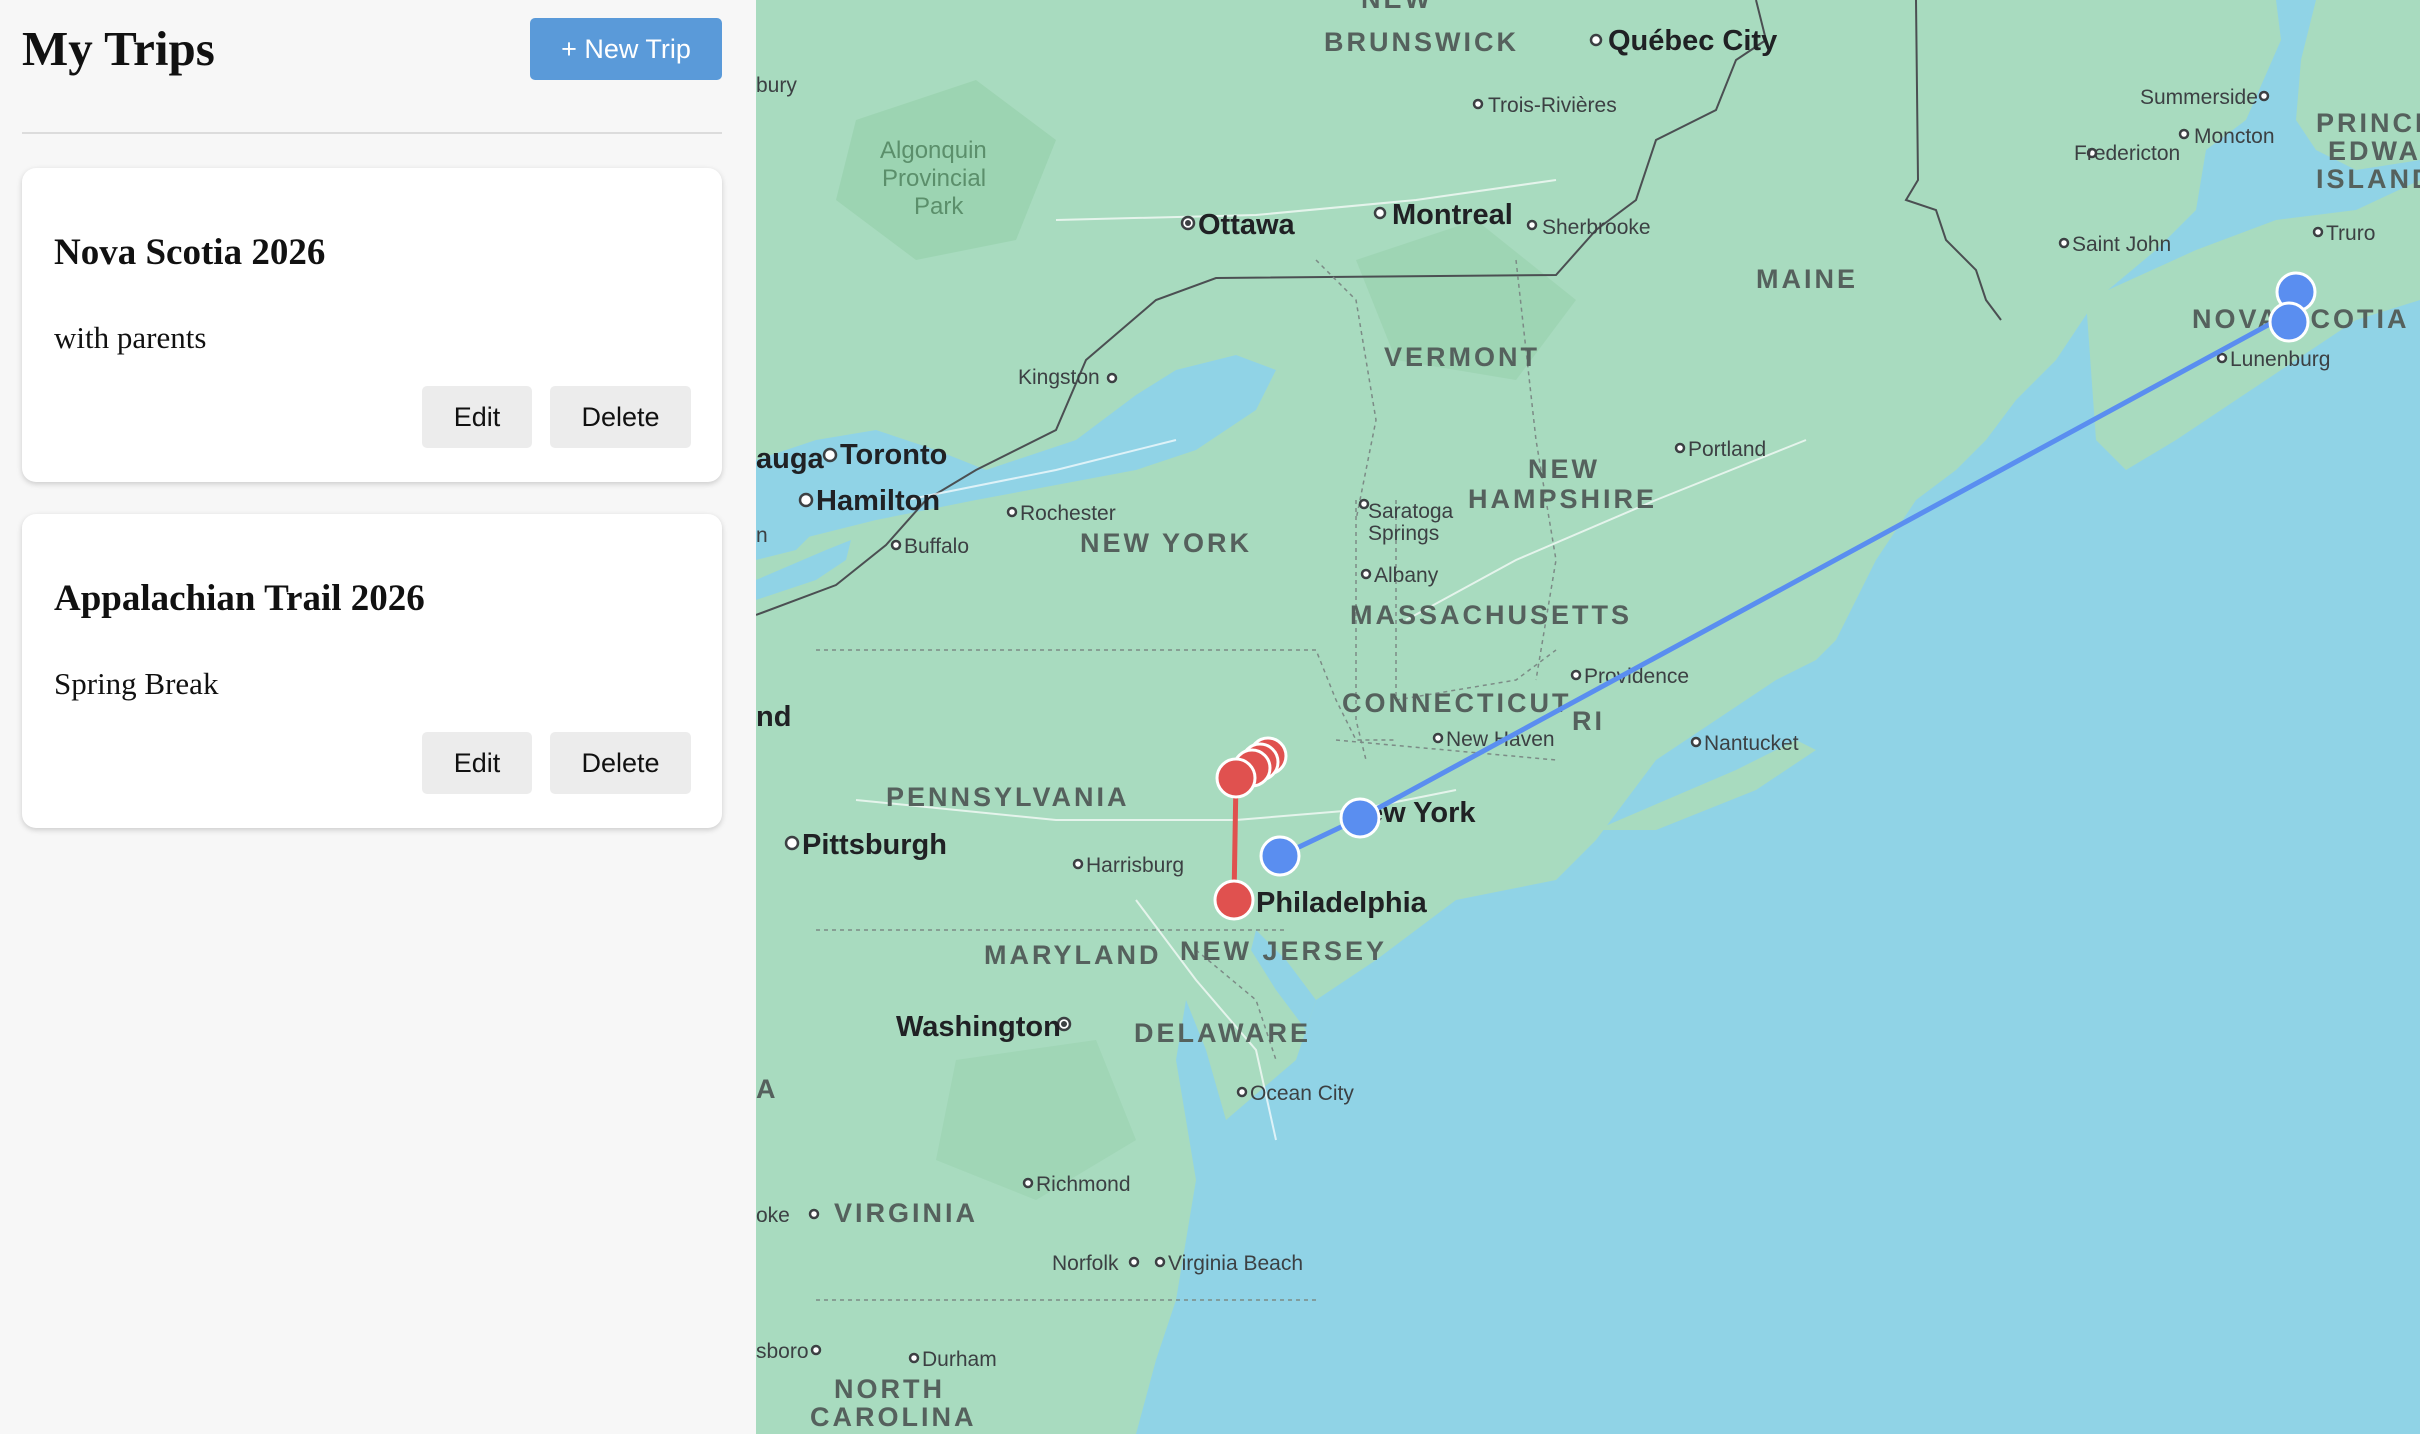  What do you see at coordinates (1727, 449) in the screenshot?
I see `city-label: Portland` at bounding box center [1727, 449].